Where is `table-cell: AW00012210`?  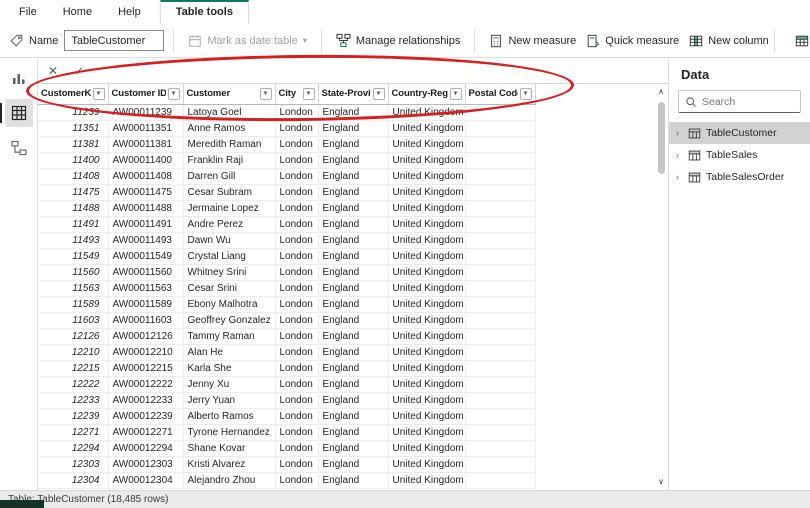
table-cell: AW00012210 is located at coordinates (146, 352).